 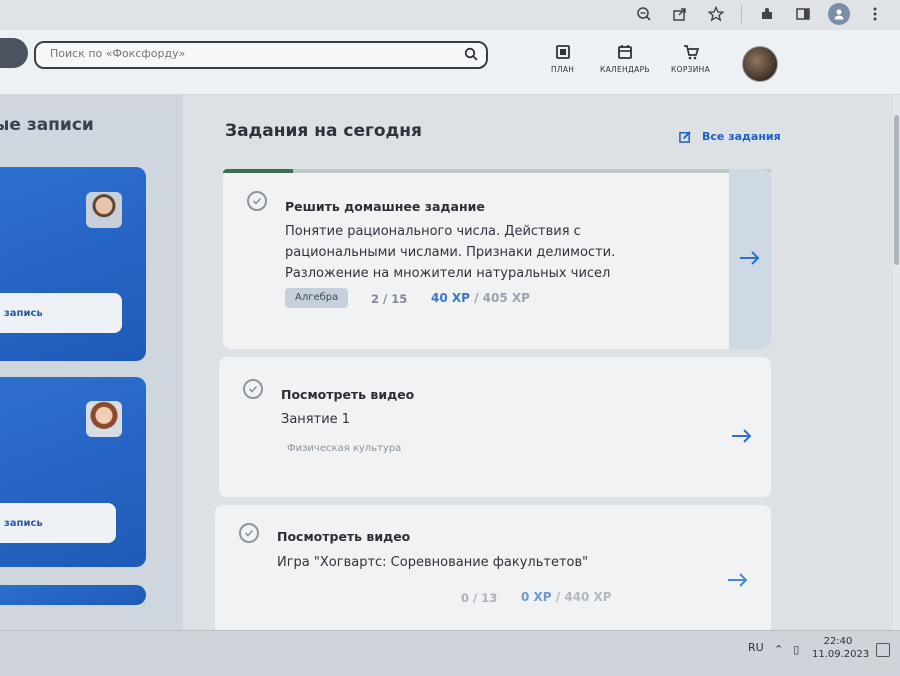 I want to click on task-xp: 0 XP / 440 XP, so click(x=566, y=597).